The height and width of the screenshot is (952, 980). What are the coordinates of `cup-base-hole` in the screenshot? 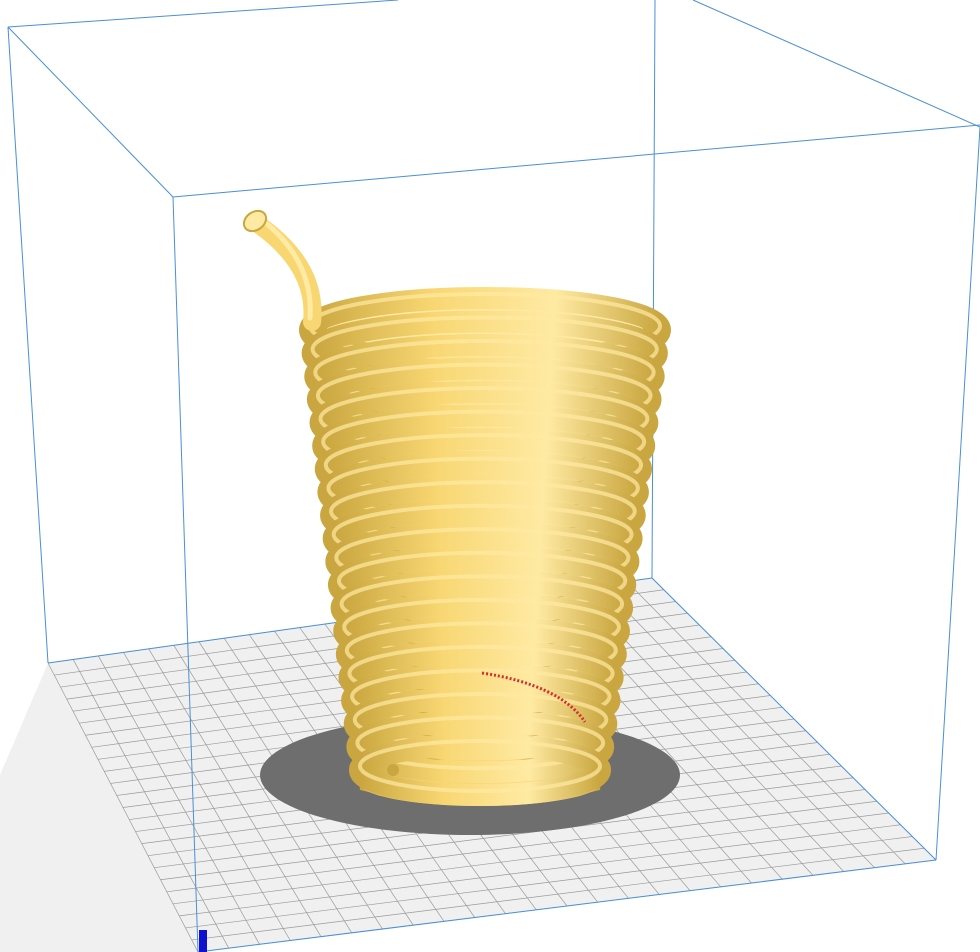 It's located at (393, 770).